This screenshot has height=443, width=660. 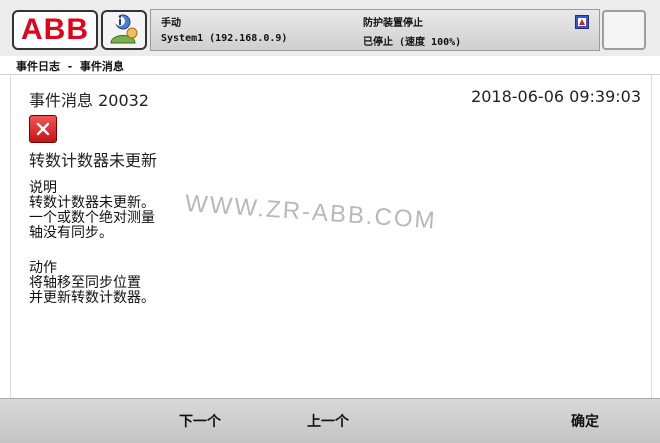 I want to click on description-line: 转数计数器未更新。, so click(x=92, y=203).